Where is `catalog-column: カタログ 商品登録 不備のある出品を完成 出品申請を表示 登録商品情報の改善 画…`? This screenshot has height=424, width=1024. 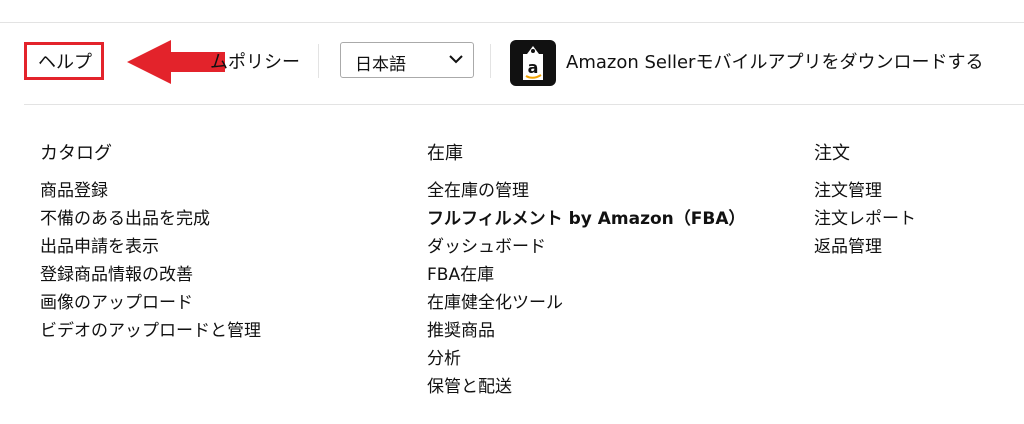 catalog-column: カタログ 商品登録 不備のある出品を完成 出品申請を表示 登録商品情報の改善 画… is located at coordinates (150, 244).